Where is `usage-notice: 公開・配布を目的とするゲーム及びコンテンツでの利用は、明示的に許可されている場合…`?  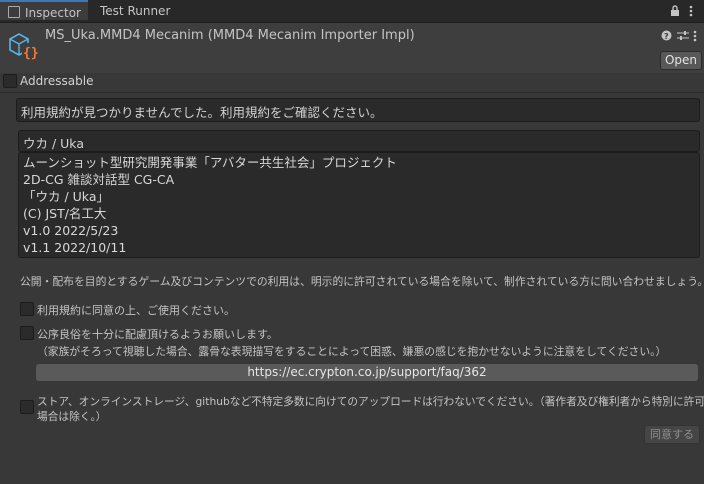 usage-notice: 公開・配布を目的とするゲーム及びコンテンツでの利用は、明示的に許可されている場合… is located at coordinates (362, 281).